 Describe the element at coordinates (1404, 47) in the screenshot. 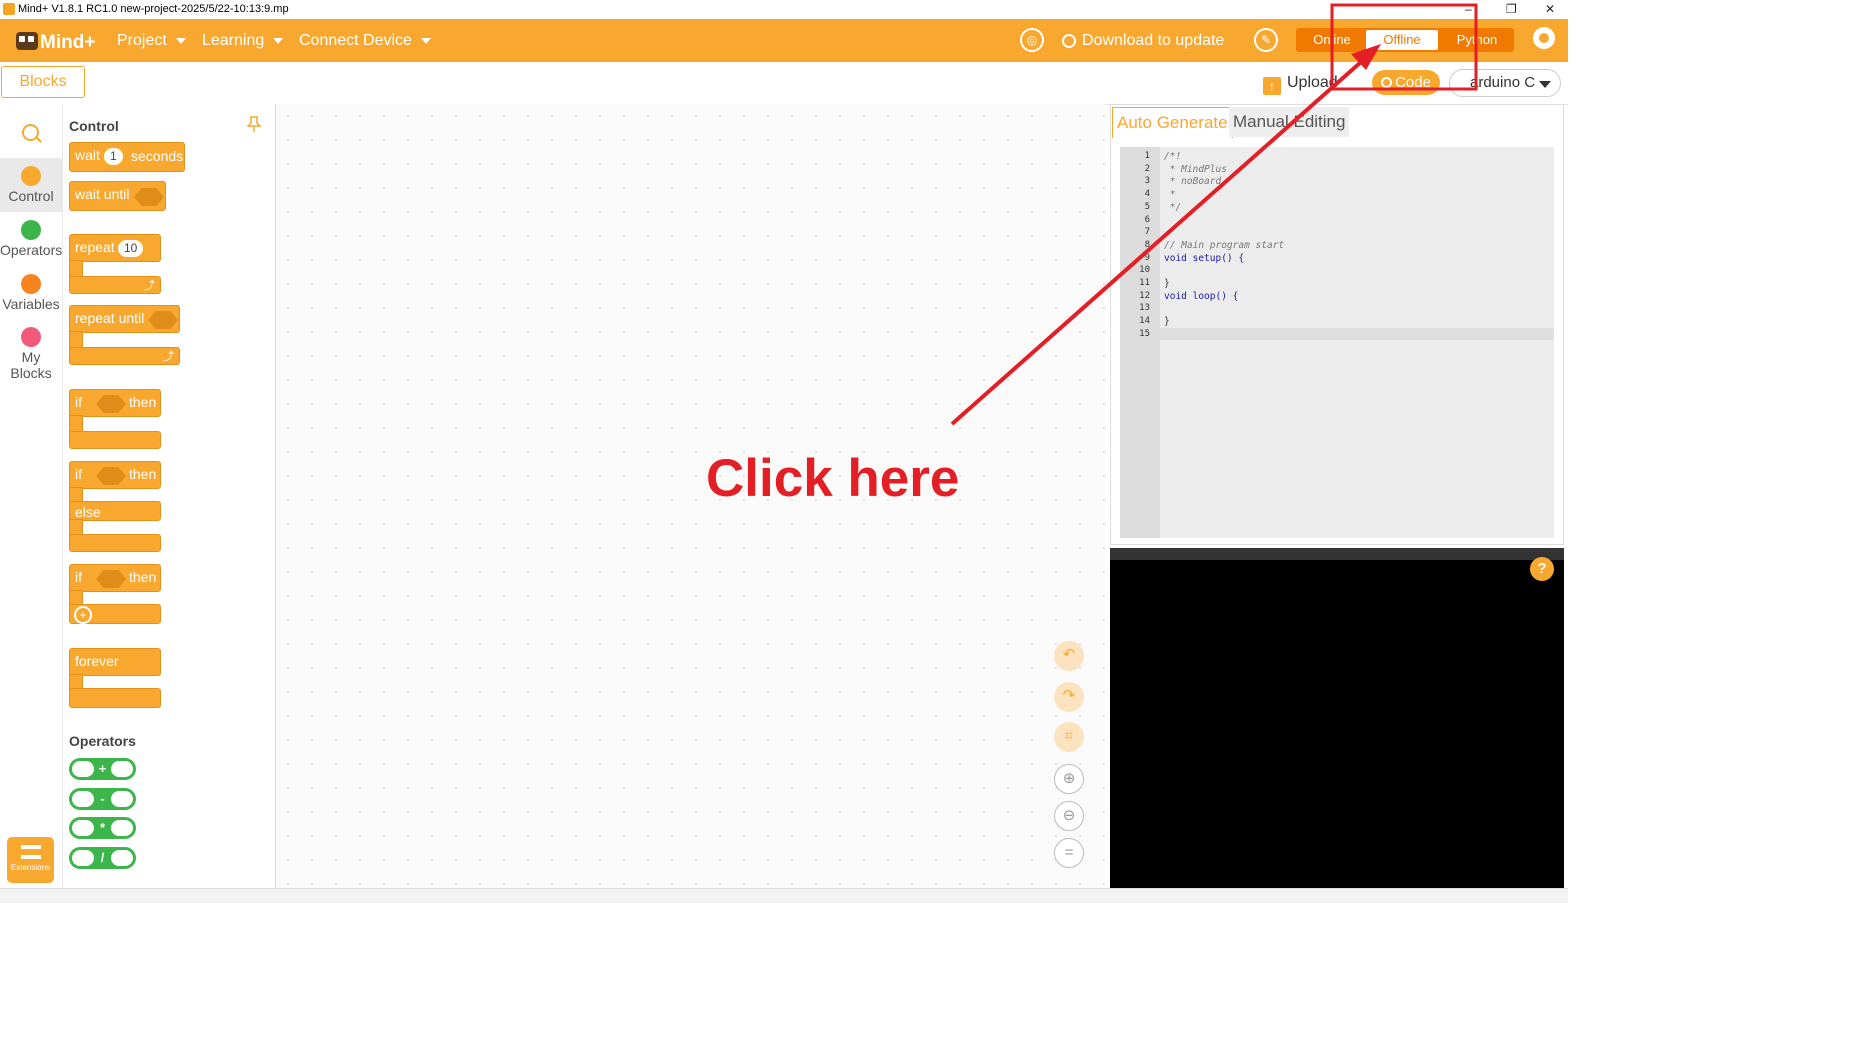

I see `highlight-box` at that location.